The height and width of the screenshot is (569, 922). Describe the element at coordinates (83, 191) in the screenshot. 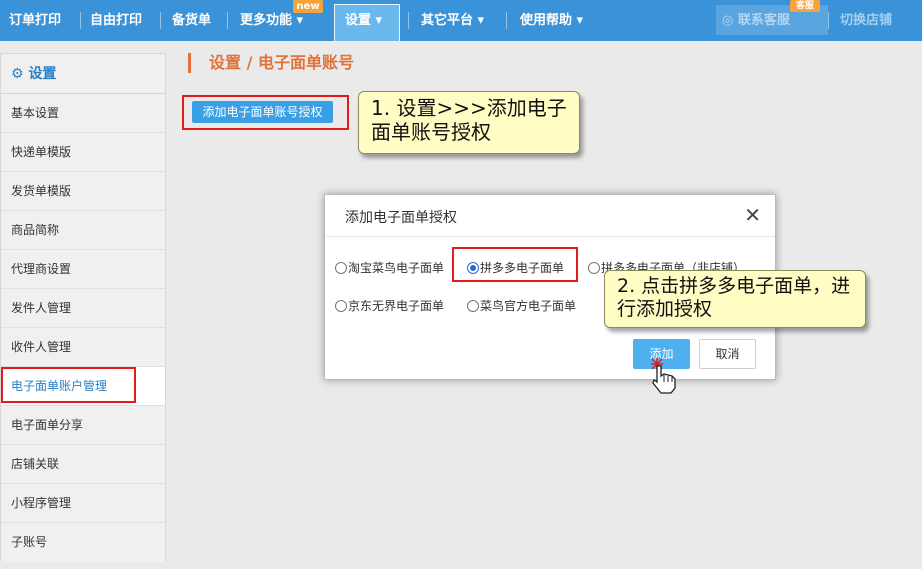

I see `sidebar-item-invoice-template: 发货单模版` at that location.